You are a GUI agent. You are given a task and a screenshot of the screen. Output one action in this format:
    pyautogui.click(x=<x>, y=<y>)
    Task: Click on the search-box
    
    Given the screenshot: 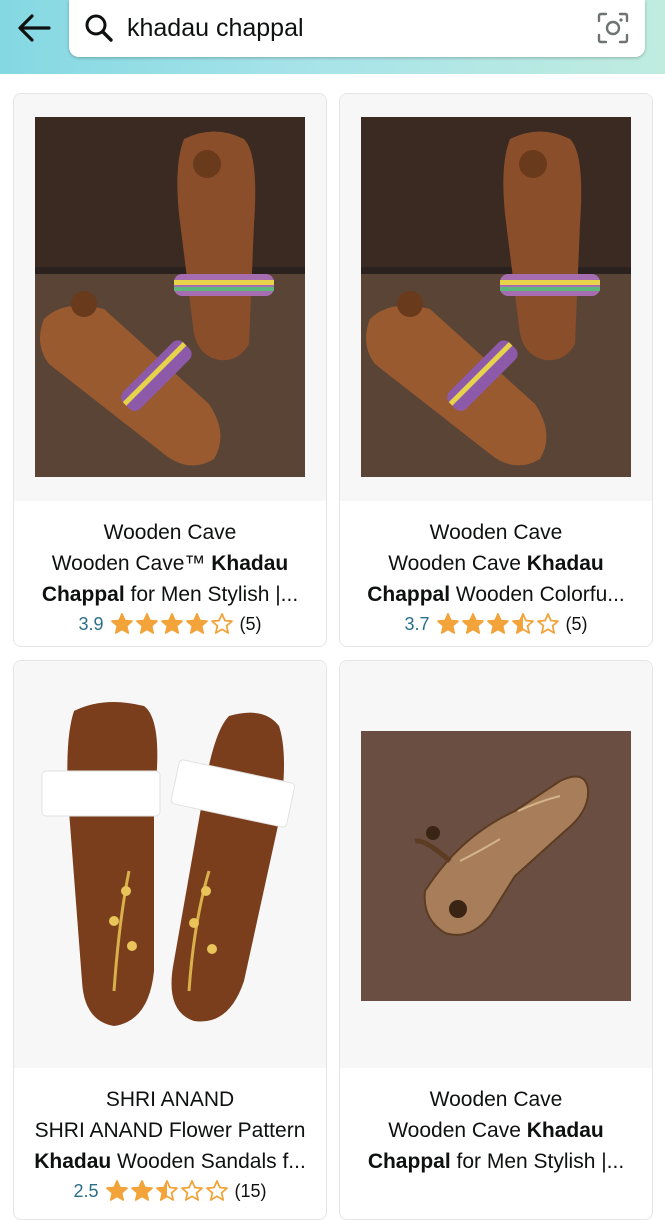 What is the action you would take?
    pyautogui.click(x=357, y=28)
    